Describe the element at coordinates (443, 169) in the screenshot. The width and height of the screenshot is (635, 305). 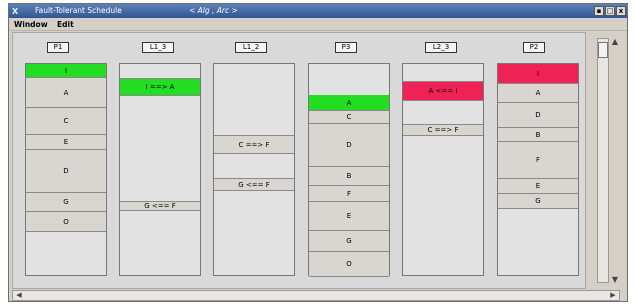
I see `schedule-column-l2-3: A <== I C ==> F` at that location.